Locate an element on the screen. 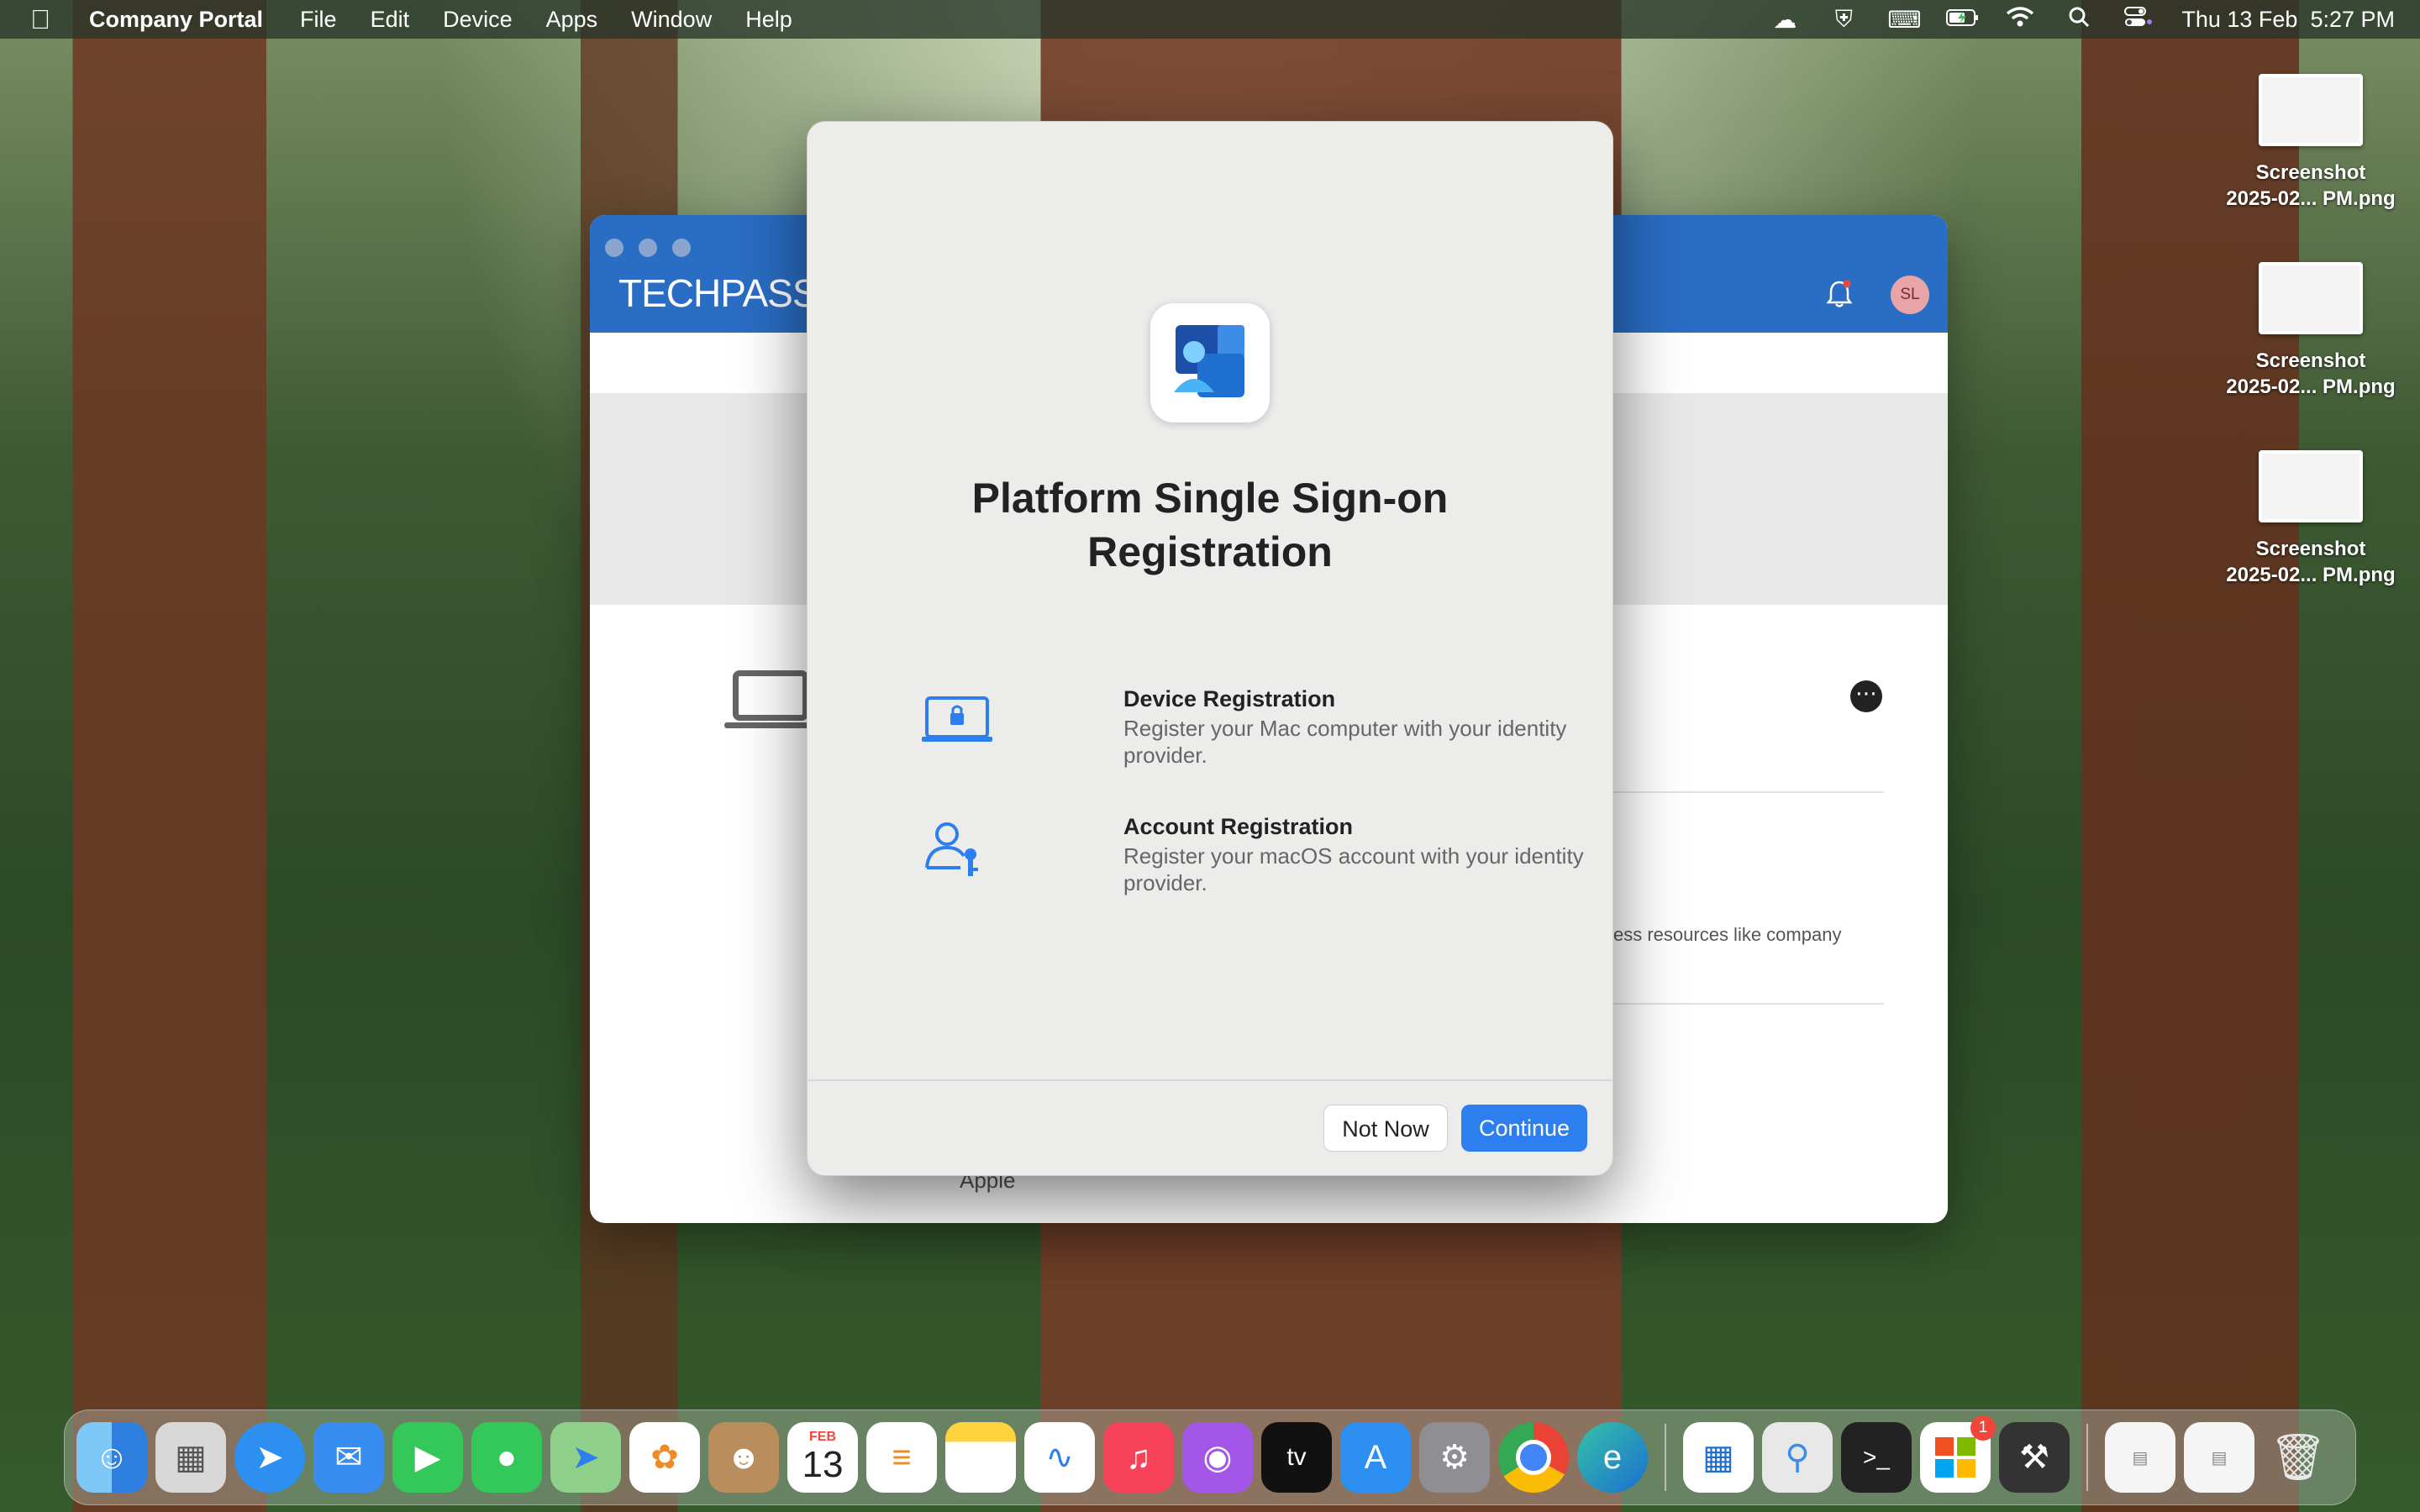 The image size is (2420, 1512). dialog-footer-divider is located at coordinates (1210, 1080).